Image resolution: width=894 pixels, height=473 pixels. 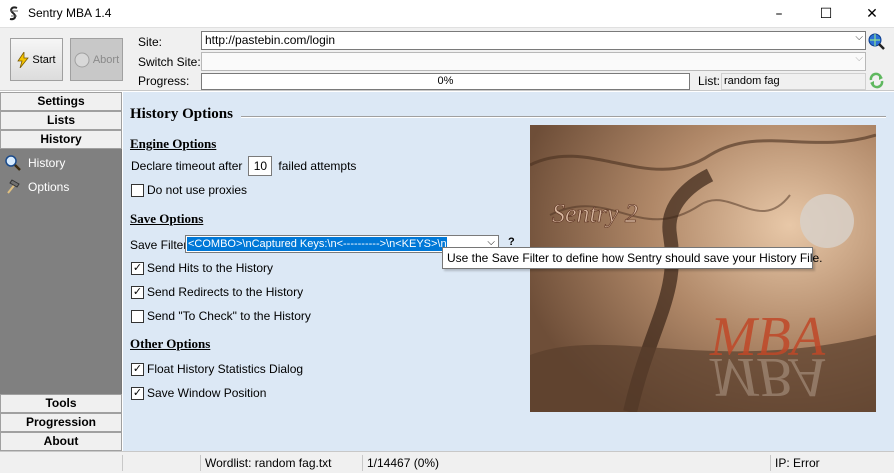 What do you see at coordinates (137, 292) in the screenshot?
I see `send-redirects-checkbox: ✓` at bounding box center [137, 292].